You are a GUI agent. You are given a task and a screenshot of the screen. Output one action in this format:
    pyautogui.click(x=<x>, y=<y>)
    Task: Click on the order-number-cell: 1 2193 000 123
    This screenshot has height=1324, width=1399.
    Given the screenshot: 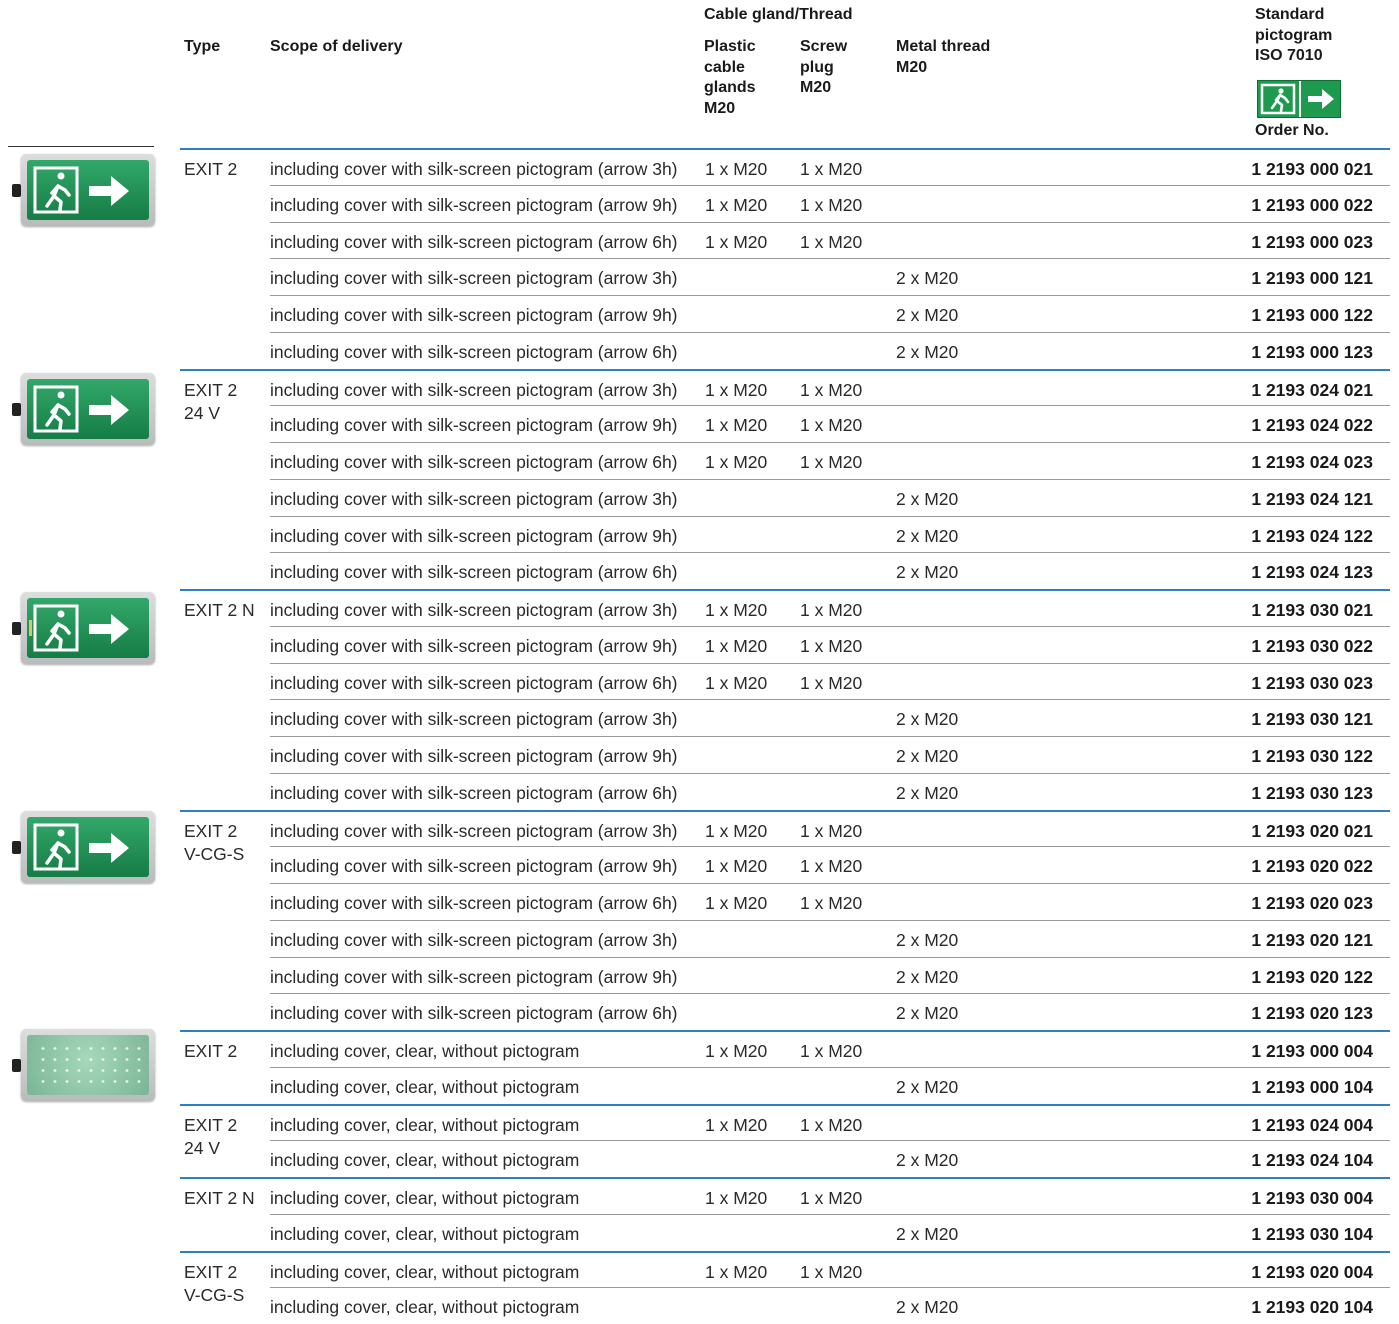 What is the action you would take?
    pyautogui.click(x=1312, y=351)
    